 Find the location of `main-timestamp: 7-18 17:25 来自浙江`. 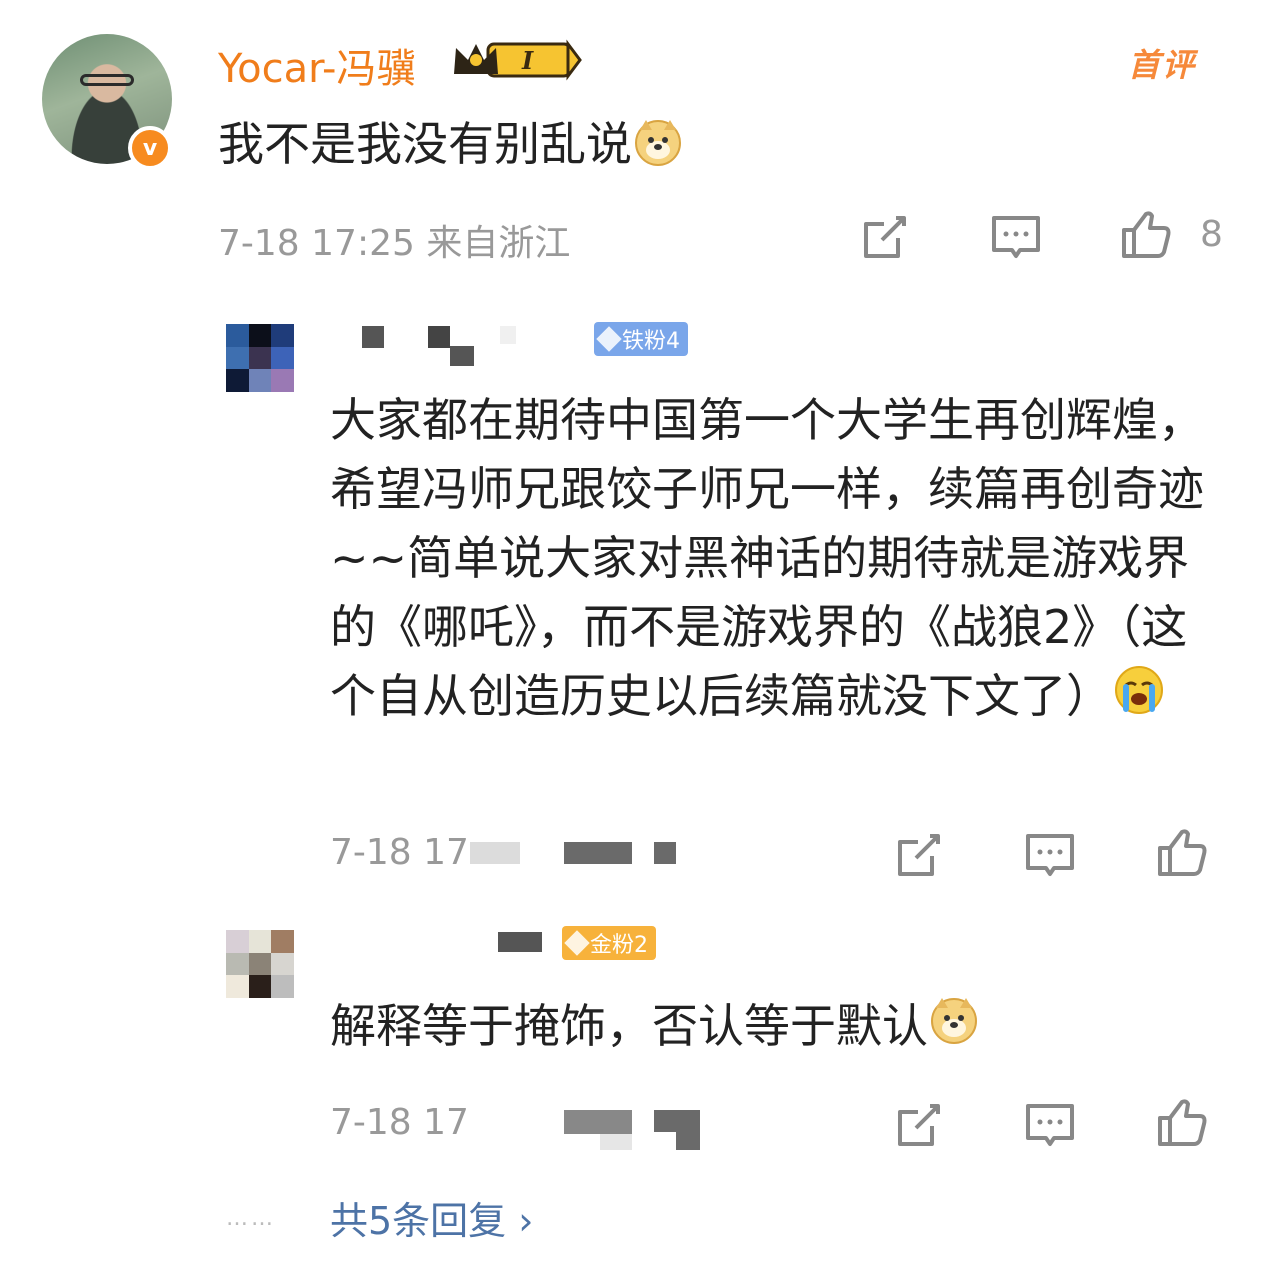

main-timestamp: 7-18 17:25 来自浙江 is located at coordinates (394, 243).